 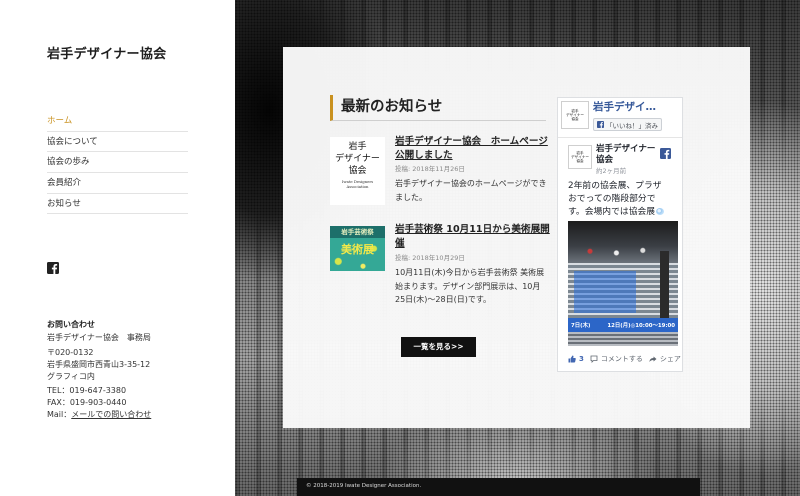 What do you see at coordinates (581, 359) in the screenshot?
I see `like-count: 3` at bounding box center [581, 359].